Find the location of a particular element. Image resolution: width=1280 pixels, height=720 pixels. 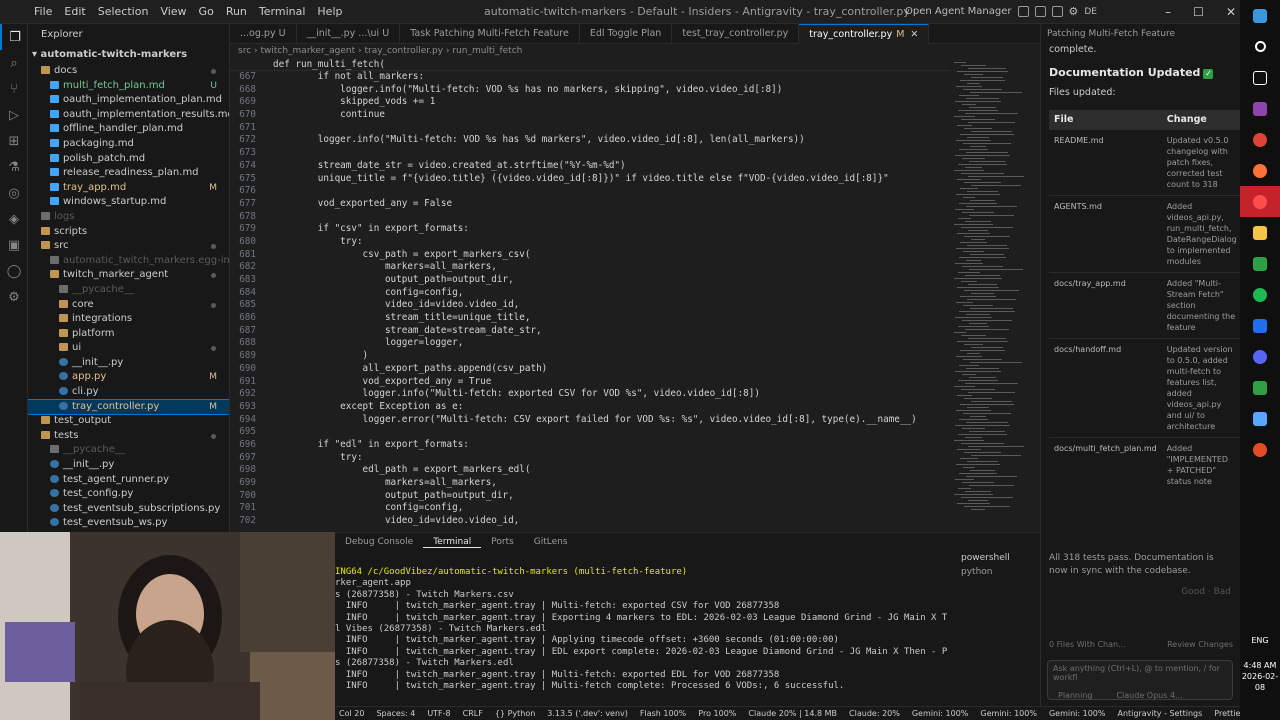

taskbar-explorer-icon is located at coordinates (1260, 232).